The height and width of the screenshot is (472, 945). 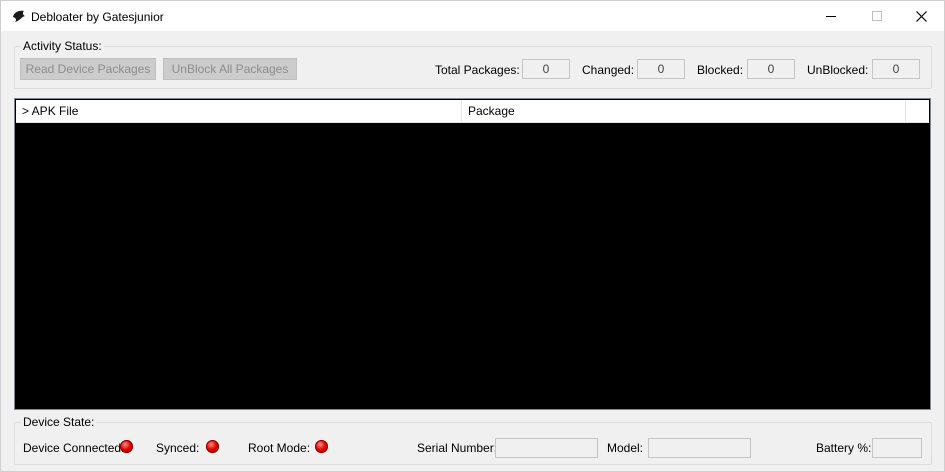 What do you see at coordinates (608, 70) in the screenshot?
I see `changed-label: Changed:` at bounding box center [608, 70].